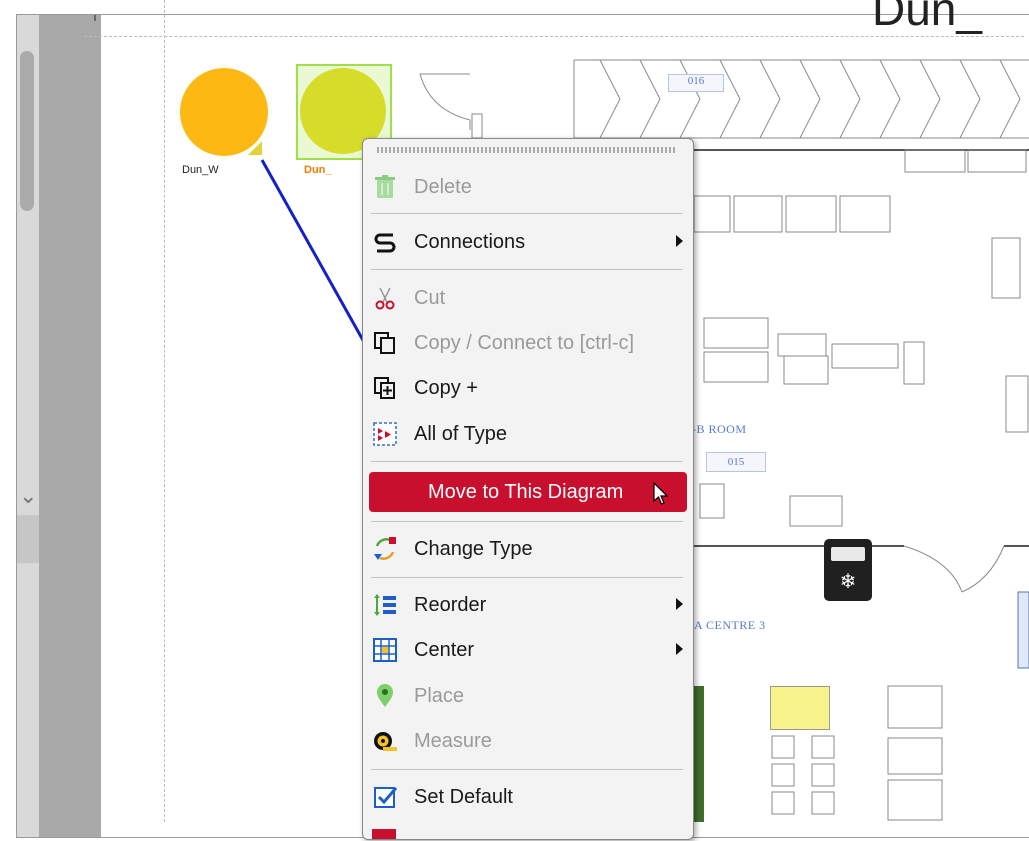  What do you see at coordinates (385, 388) in the screenshot?
I see `copy-plus-icon` at bounding box center [385, 388].